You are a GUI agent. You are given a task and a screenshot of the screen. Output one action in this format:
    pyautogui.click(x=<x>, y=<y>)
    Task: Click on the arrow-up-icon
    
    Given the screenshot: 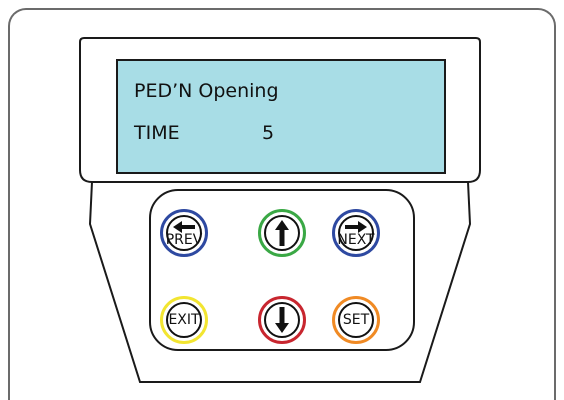 What is the action you would take?
    pyautogui.click(x=282, y=233)
    